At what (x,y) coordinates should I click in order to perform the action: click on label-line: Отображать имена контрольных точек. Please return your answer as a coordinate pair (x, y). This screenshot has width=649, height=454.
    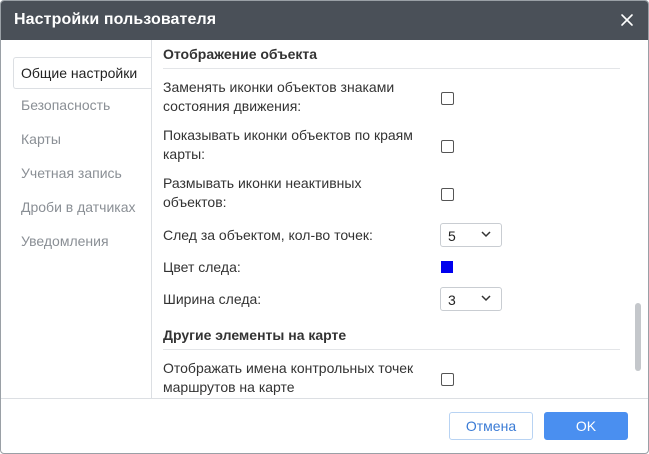
    Looking at the image, I should click on (288, 368).